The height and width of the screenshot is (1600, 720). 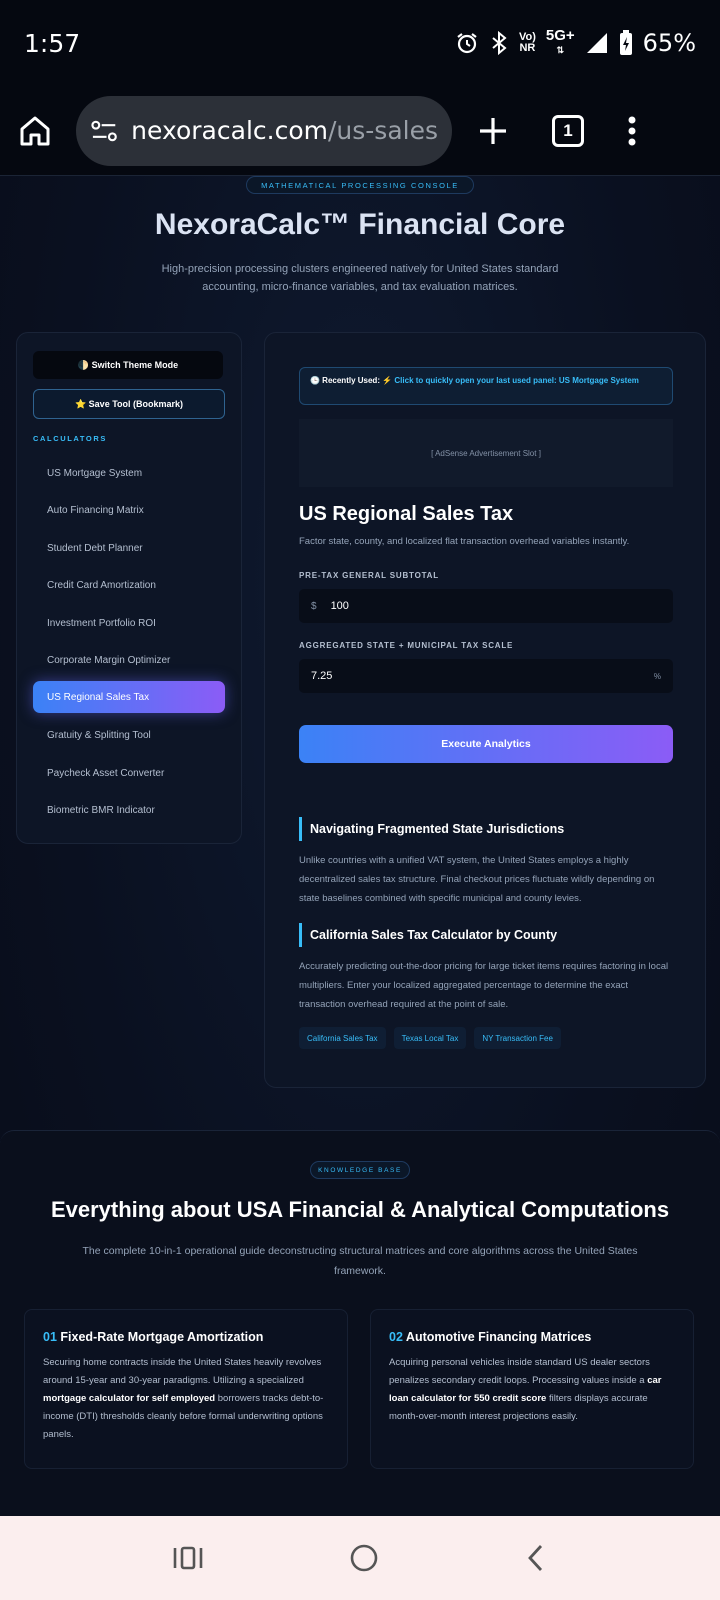 I want to click on tax-rate-value: 7.25, so click(x=322, y=676).